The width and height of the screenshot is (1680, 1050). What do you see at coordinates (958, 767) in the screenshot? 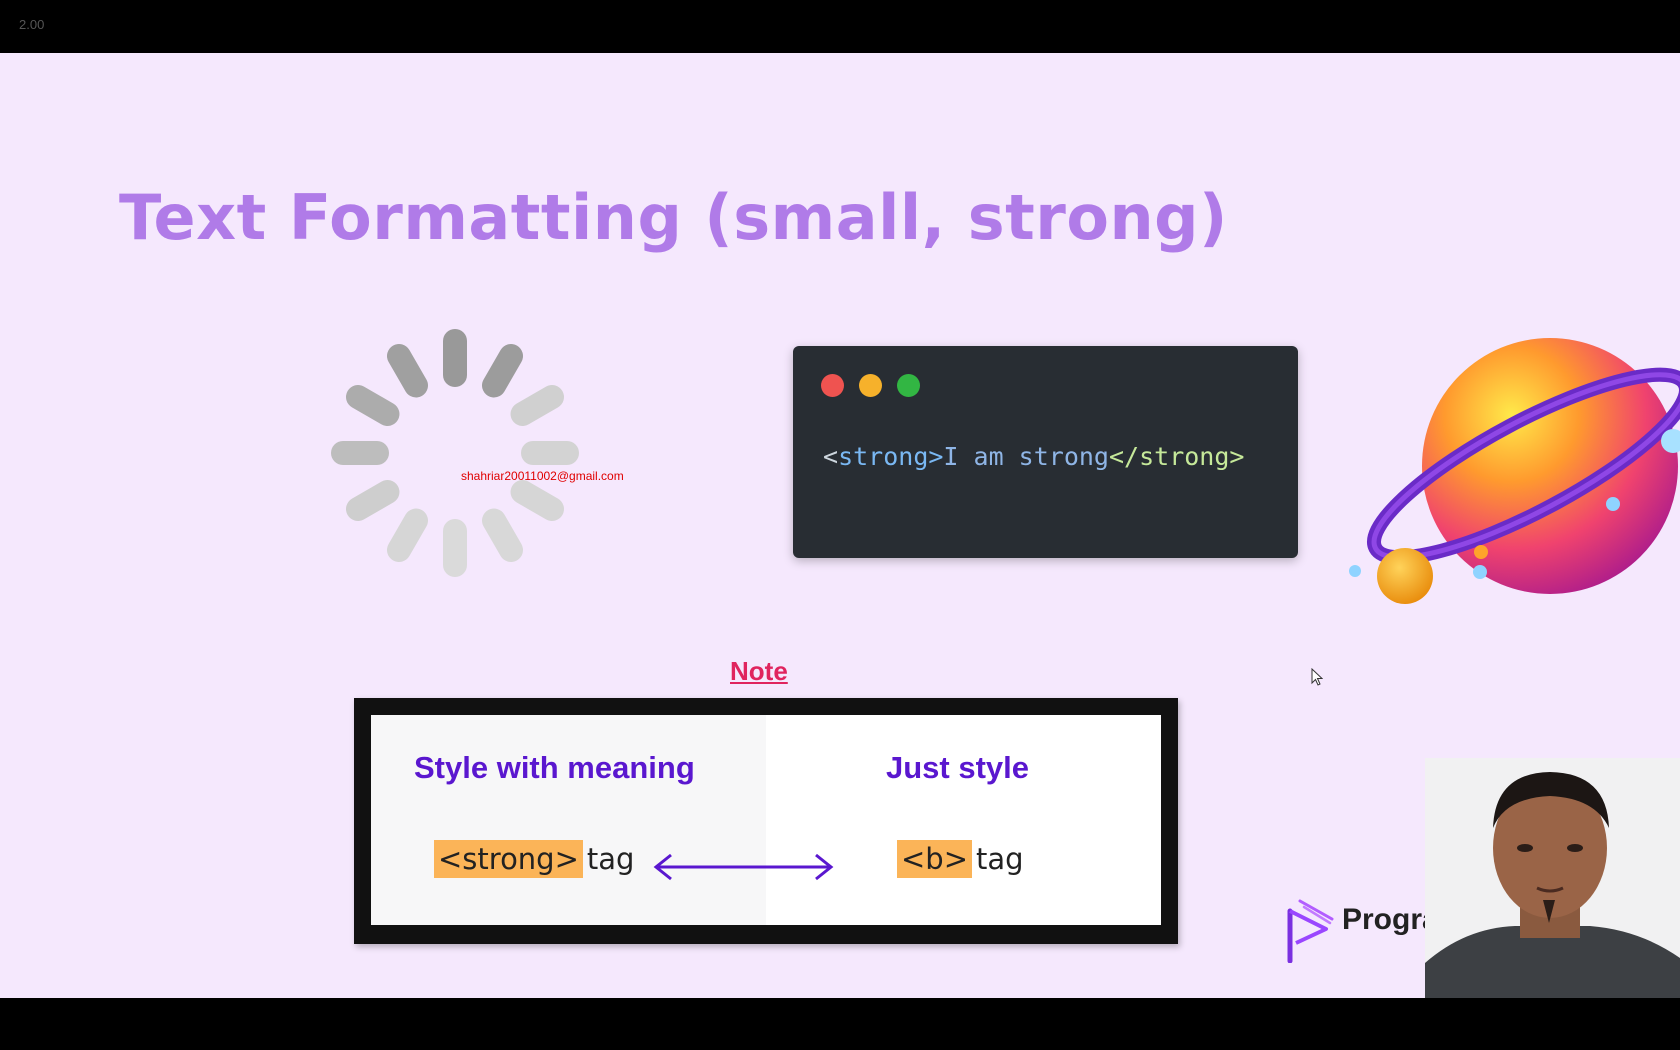
I see `heading-just-style: Just style` at bounding box center [958, 767].